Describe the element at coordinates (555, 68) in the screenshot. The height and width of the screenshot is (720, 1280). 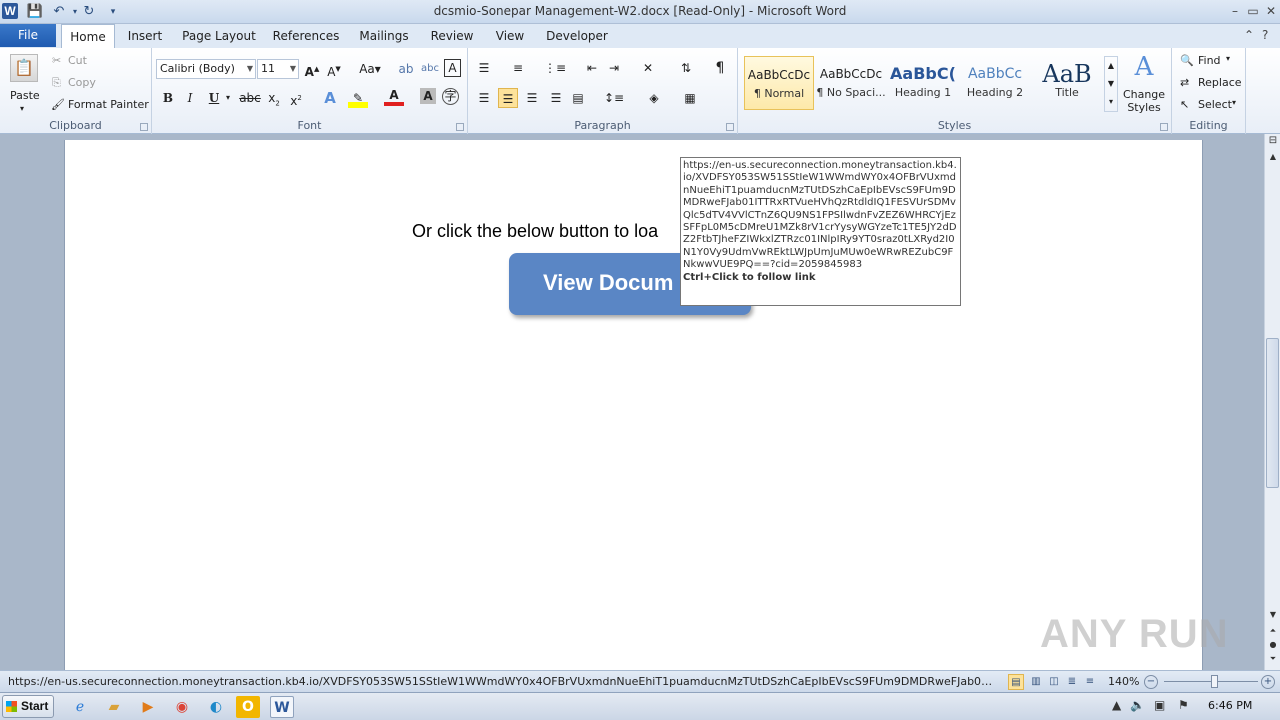
I see `multilevel-list-icon: ⋮≡` at that location.